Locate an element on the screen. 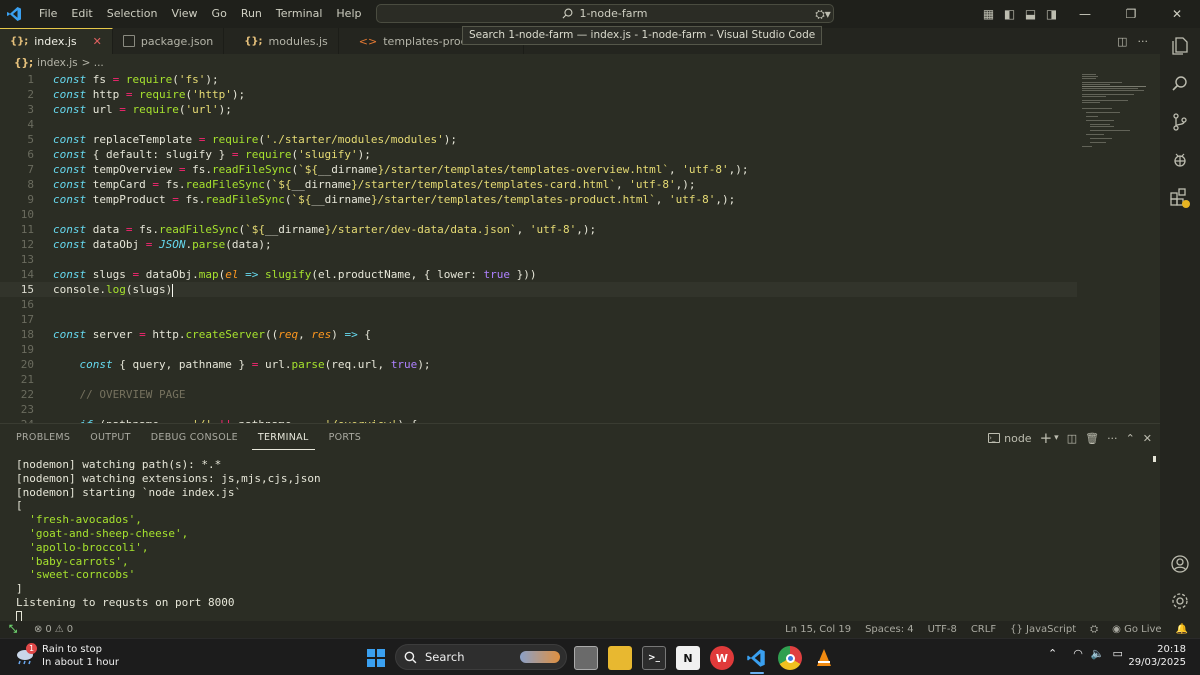 The height and width of the screenshot is (675, 1200). minimap is located at coordinates (1117, 112).